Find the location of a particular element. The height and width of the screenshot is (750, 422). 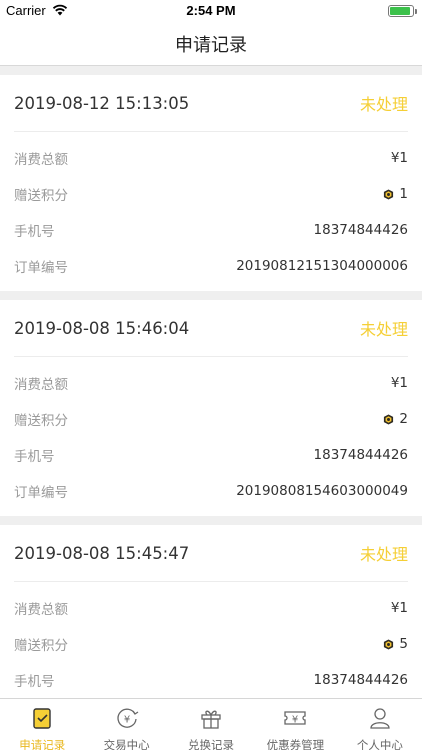

coupon-icon: ¥ is located at coordinates (295, 720).